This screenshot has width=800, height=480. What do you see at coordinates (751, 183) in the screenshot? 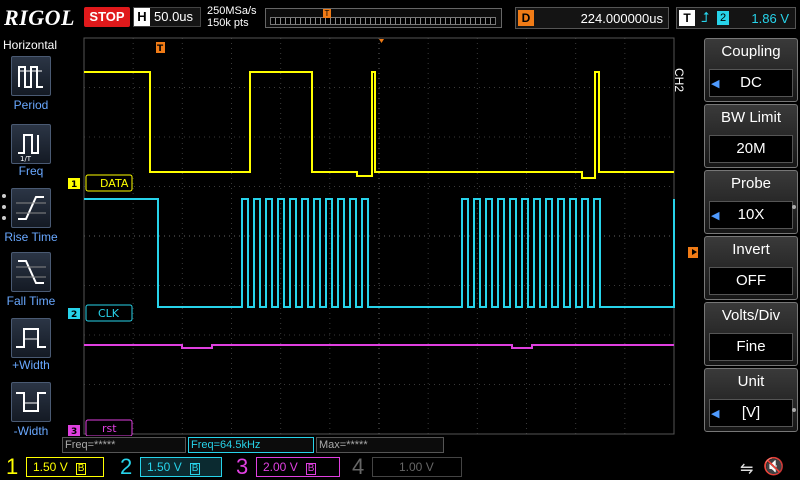
I see `probe-title: Probe` at bounding box center [751, 183].